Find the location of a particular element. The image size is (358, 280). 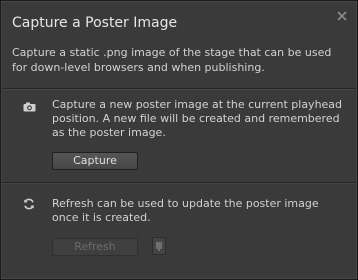

capture-button: Capture is located at coordinates (95, 161).